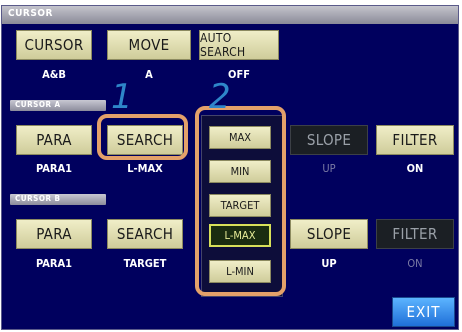 Image resolution: width=462 pixels, height=332 pixels. Describe the element at coordinates (145, 168) in the screenshot. I see `cursor-a-search-value: L-MAX` at that location.